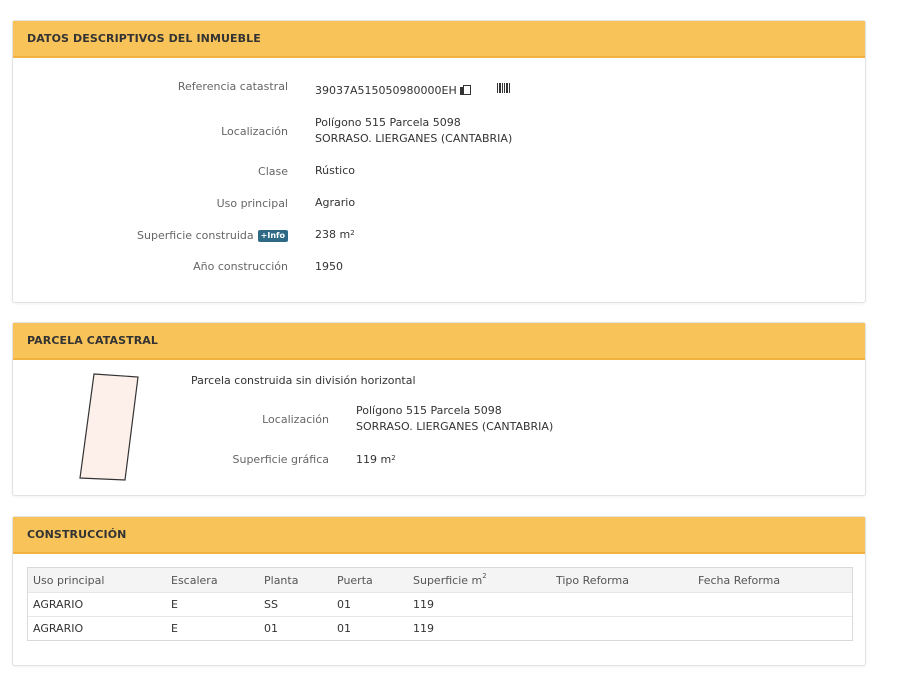 This screenshot has height=682, width=900. What do you see at coordinates (393, 458) in the screenshot?
I see `superficie-grafica-exp: 2` at bounding box center [393, 458].